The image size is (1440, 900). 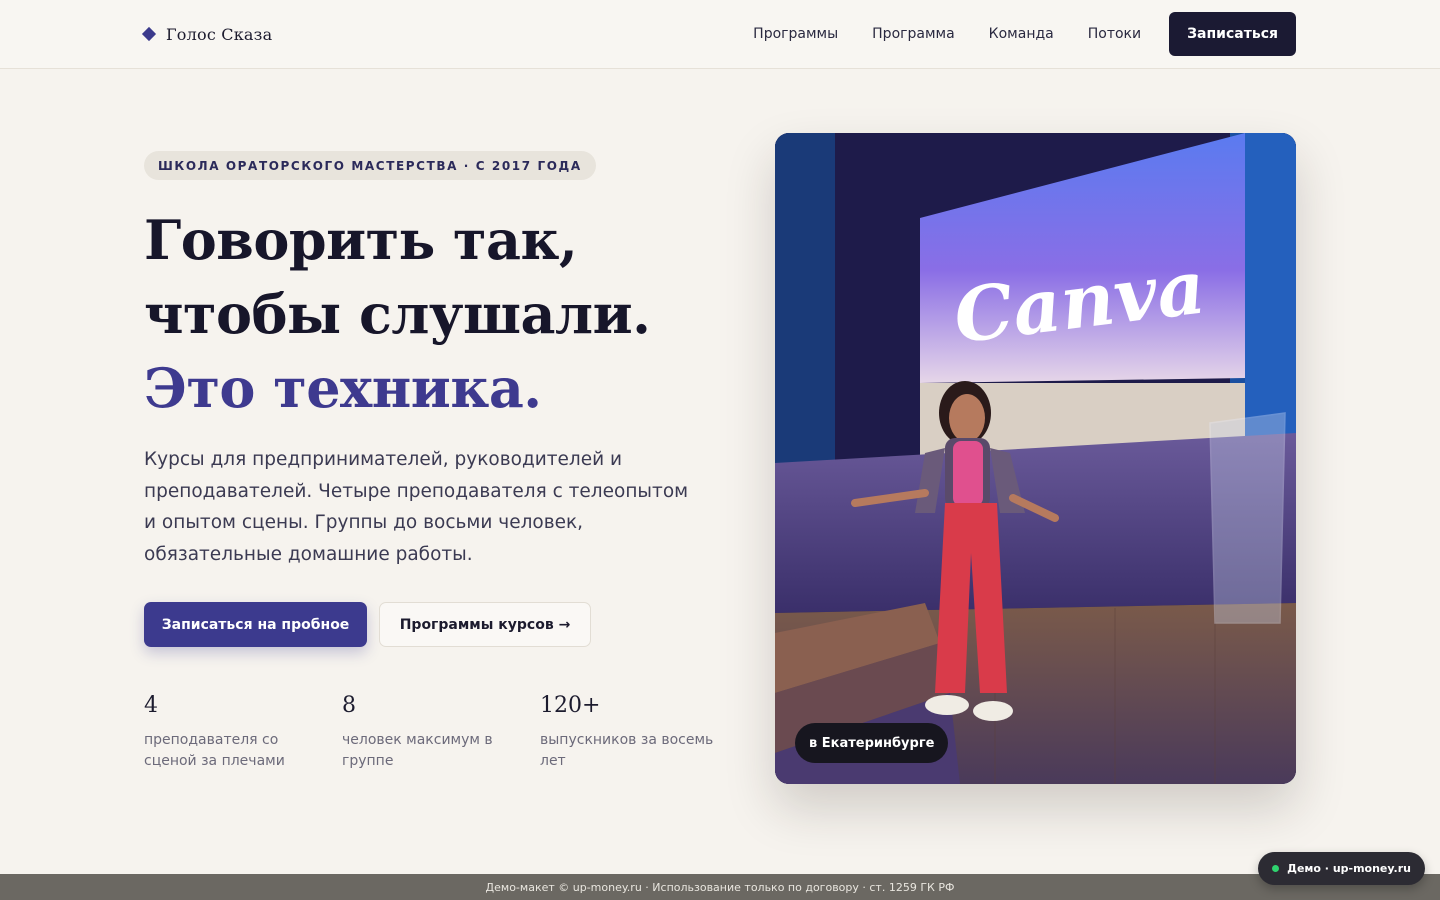 I want to click on brand-logo: Голос Сказа, so click(x=207, y=34).